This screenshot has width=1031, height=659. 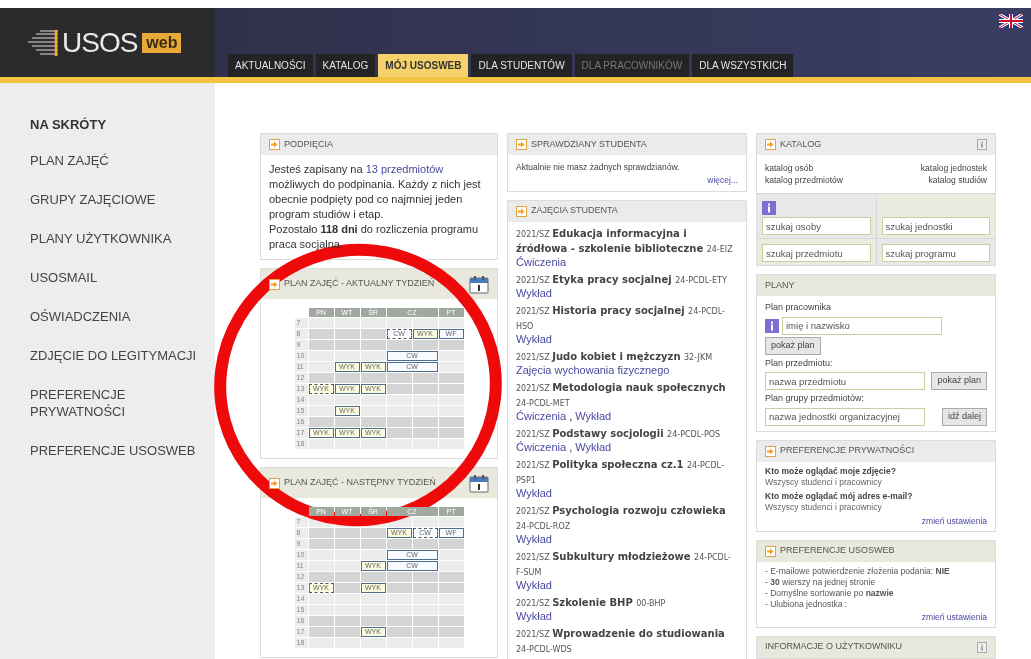 What do you see at coordinates (162, 42) in the screenshot?
I see `logo-badge: web` at bounding box center [162, 42].